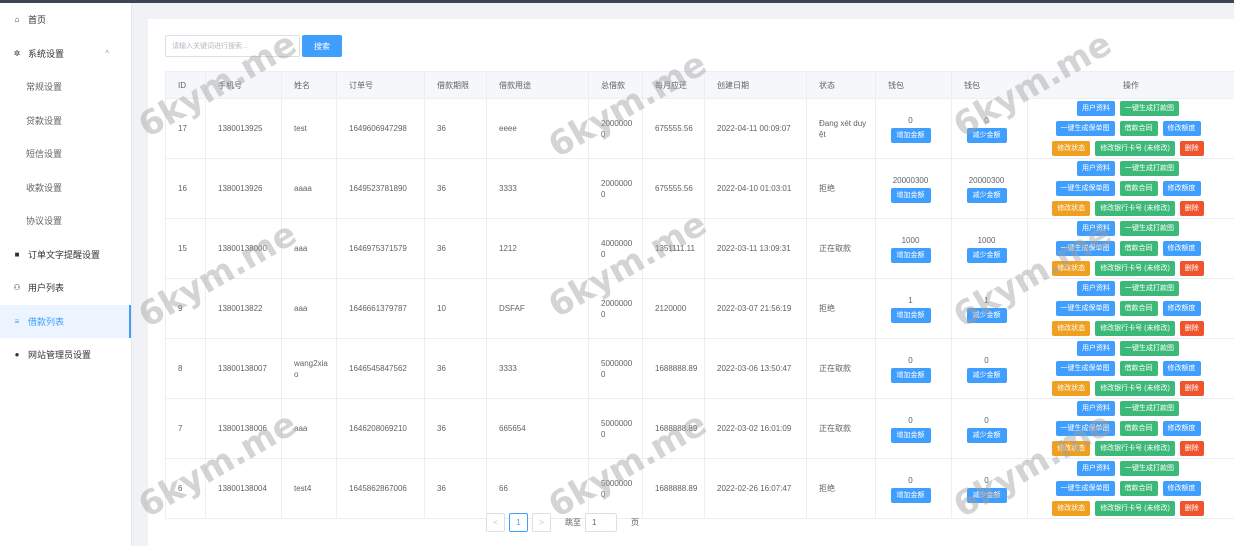  I want to click on prev-page-button: <, so click(495, 522).